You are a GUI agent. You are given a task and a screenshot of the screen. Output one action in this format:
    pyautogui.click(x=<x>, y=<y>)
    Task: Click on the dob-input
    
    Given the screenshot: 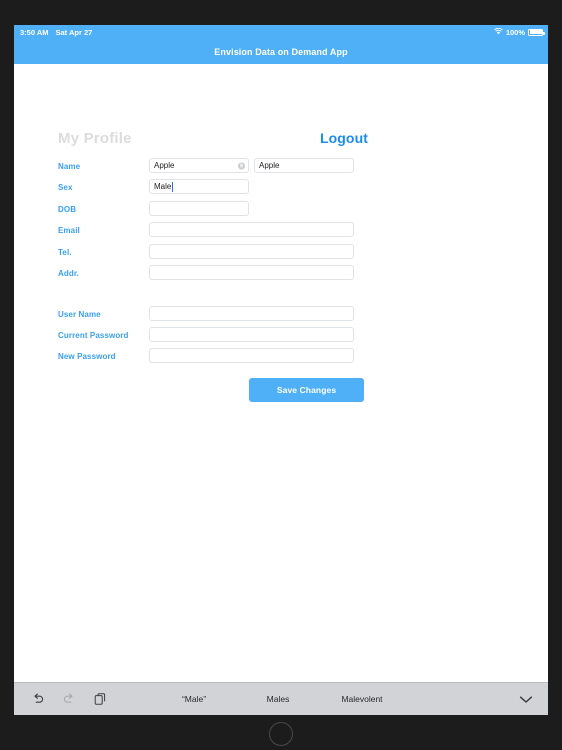 What is the action you would take?
    pyautogui.click(x=199, y=208)
    